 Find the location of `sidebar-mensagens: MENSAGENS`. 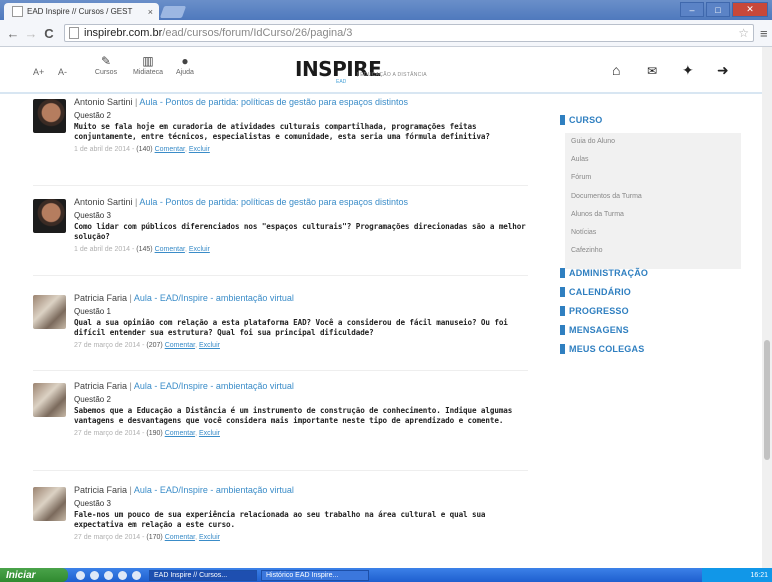

sidebar-mensagens: MENSAGENS is located at coordinates (594, 330).